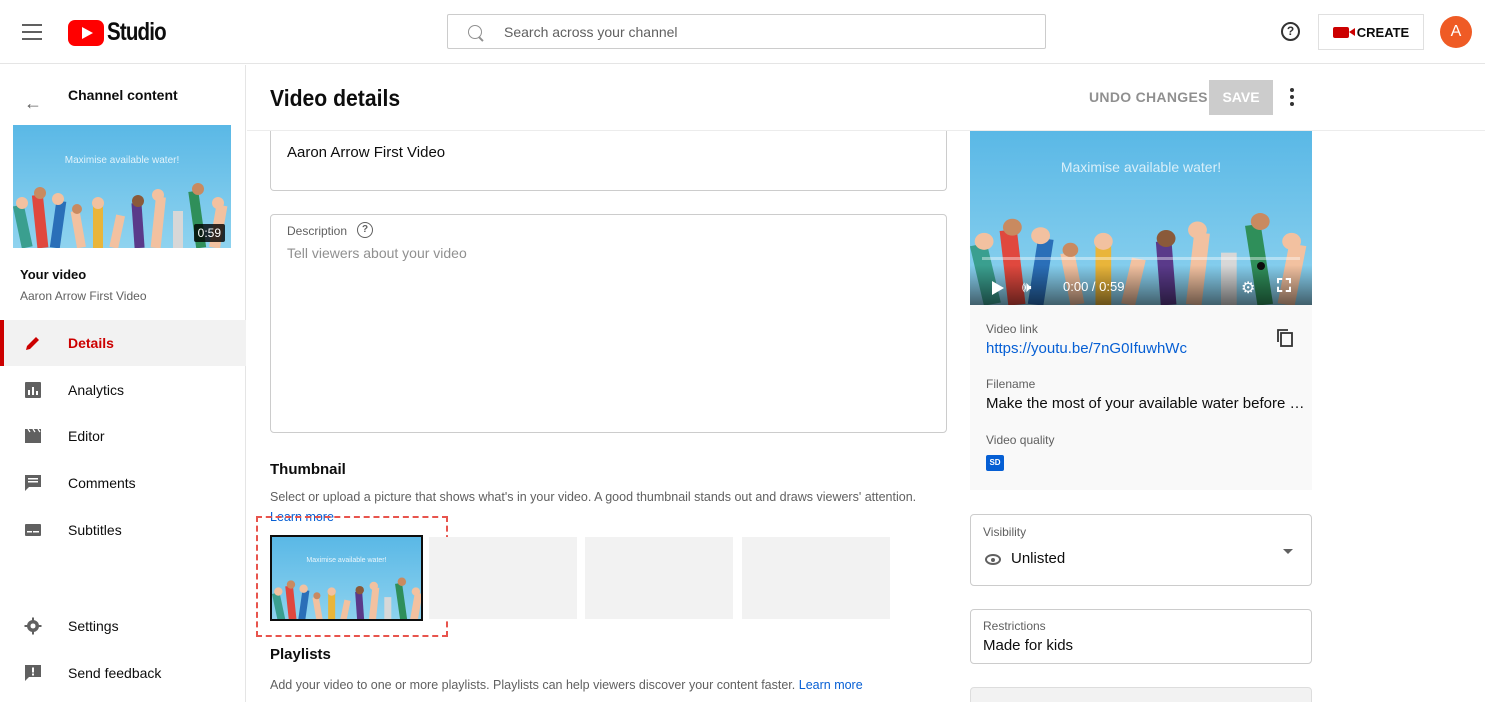  I want to click on duration-badge: 0:59, so click(209, 233).